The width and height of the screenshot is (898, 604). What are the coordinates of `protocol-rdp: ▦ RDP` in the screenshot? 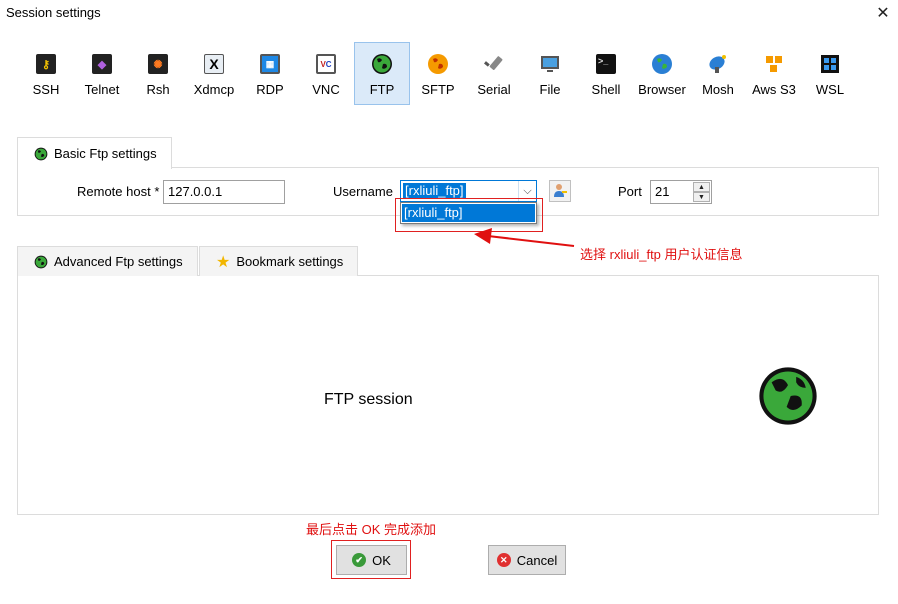 It's located at (270, 73).